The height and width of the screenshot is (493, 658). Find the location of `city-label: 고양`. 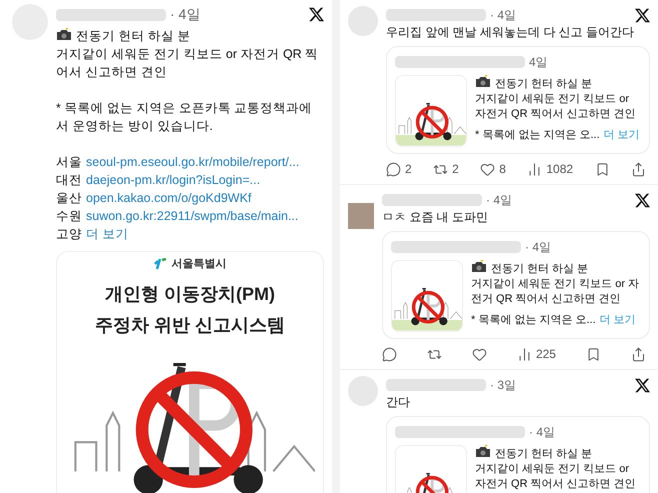

city-label: 고양 is located at coordinates (69, 234).